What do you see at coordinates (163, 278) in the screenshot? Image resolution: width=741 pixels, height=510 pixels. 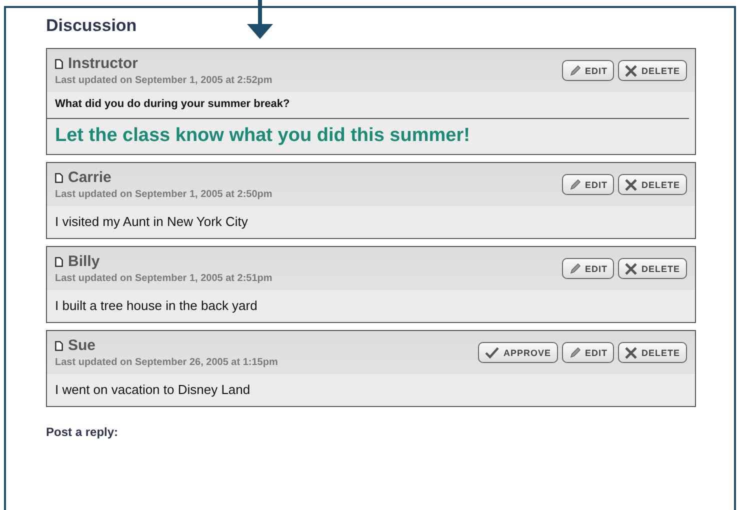 I see `post-timestamp: Last updated on September 1, 2005 at 2:51pm` at bounding box center [163, 278].